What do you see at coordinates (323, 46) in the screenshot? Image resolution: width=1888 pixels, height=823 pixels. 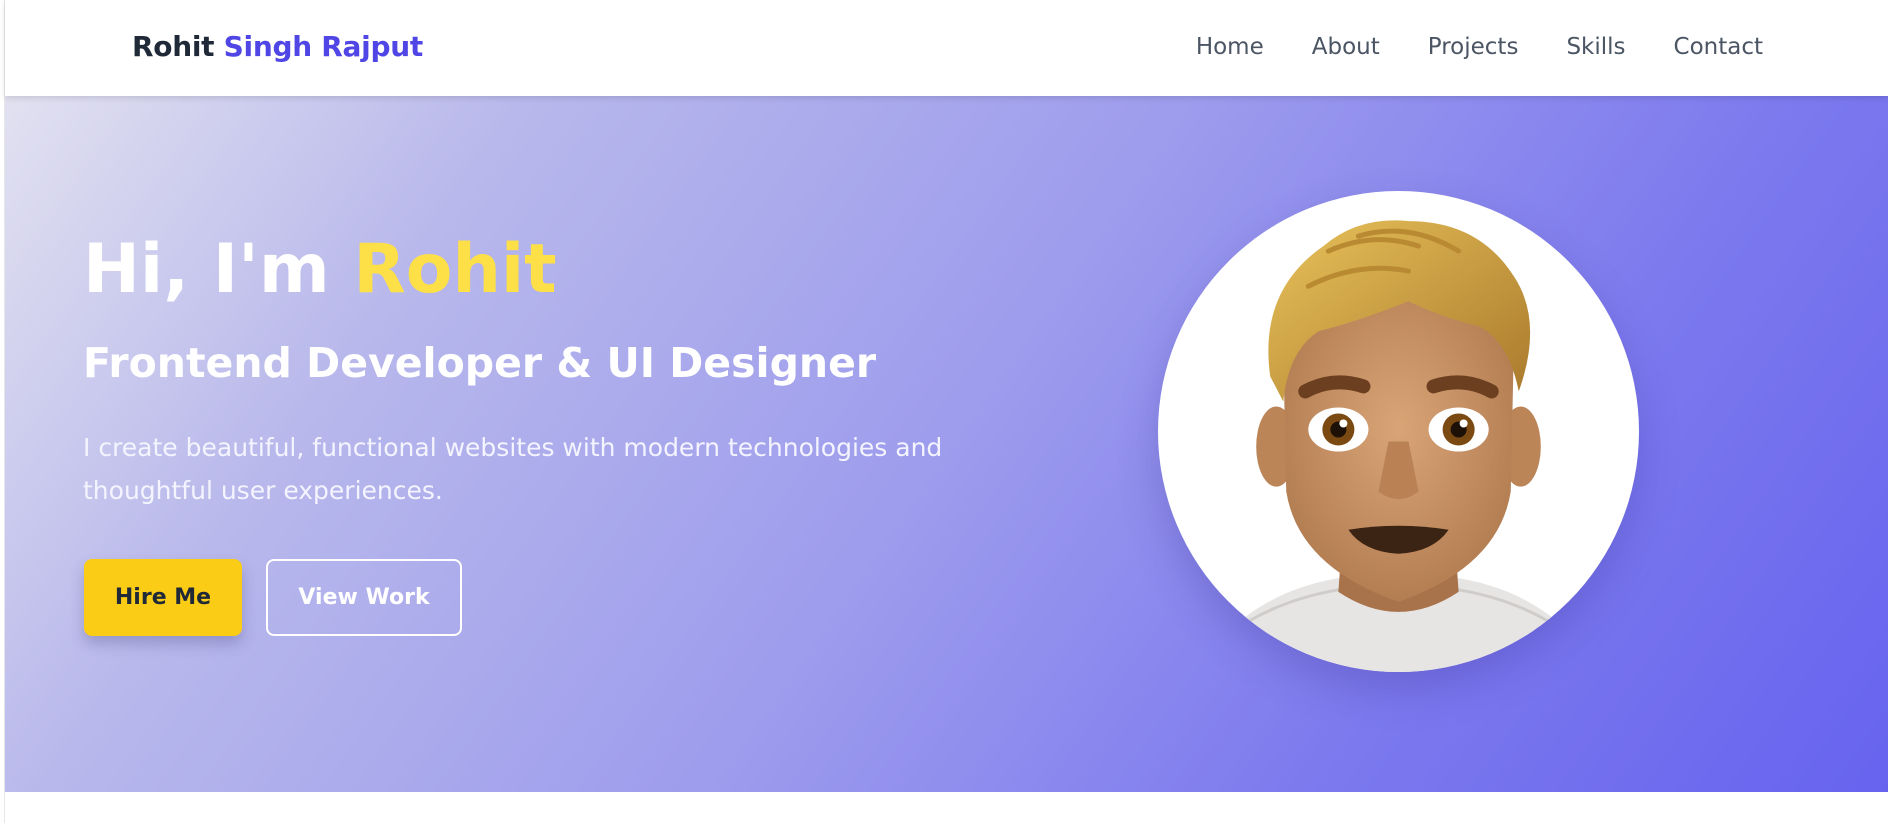 I see `brand-last-name: Singh Rajput` at bounding box center [323, 46].